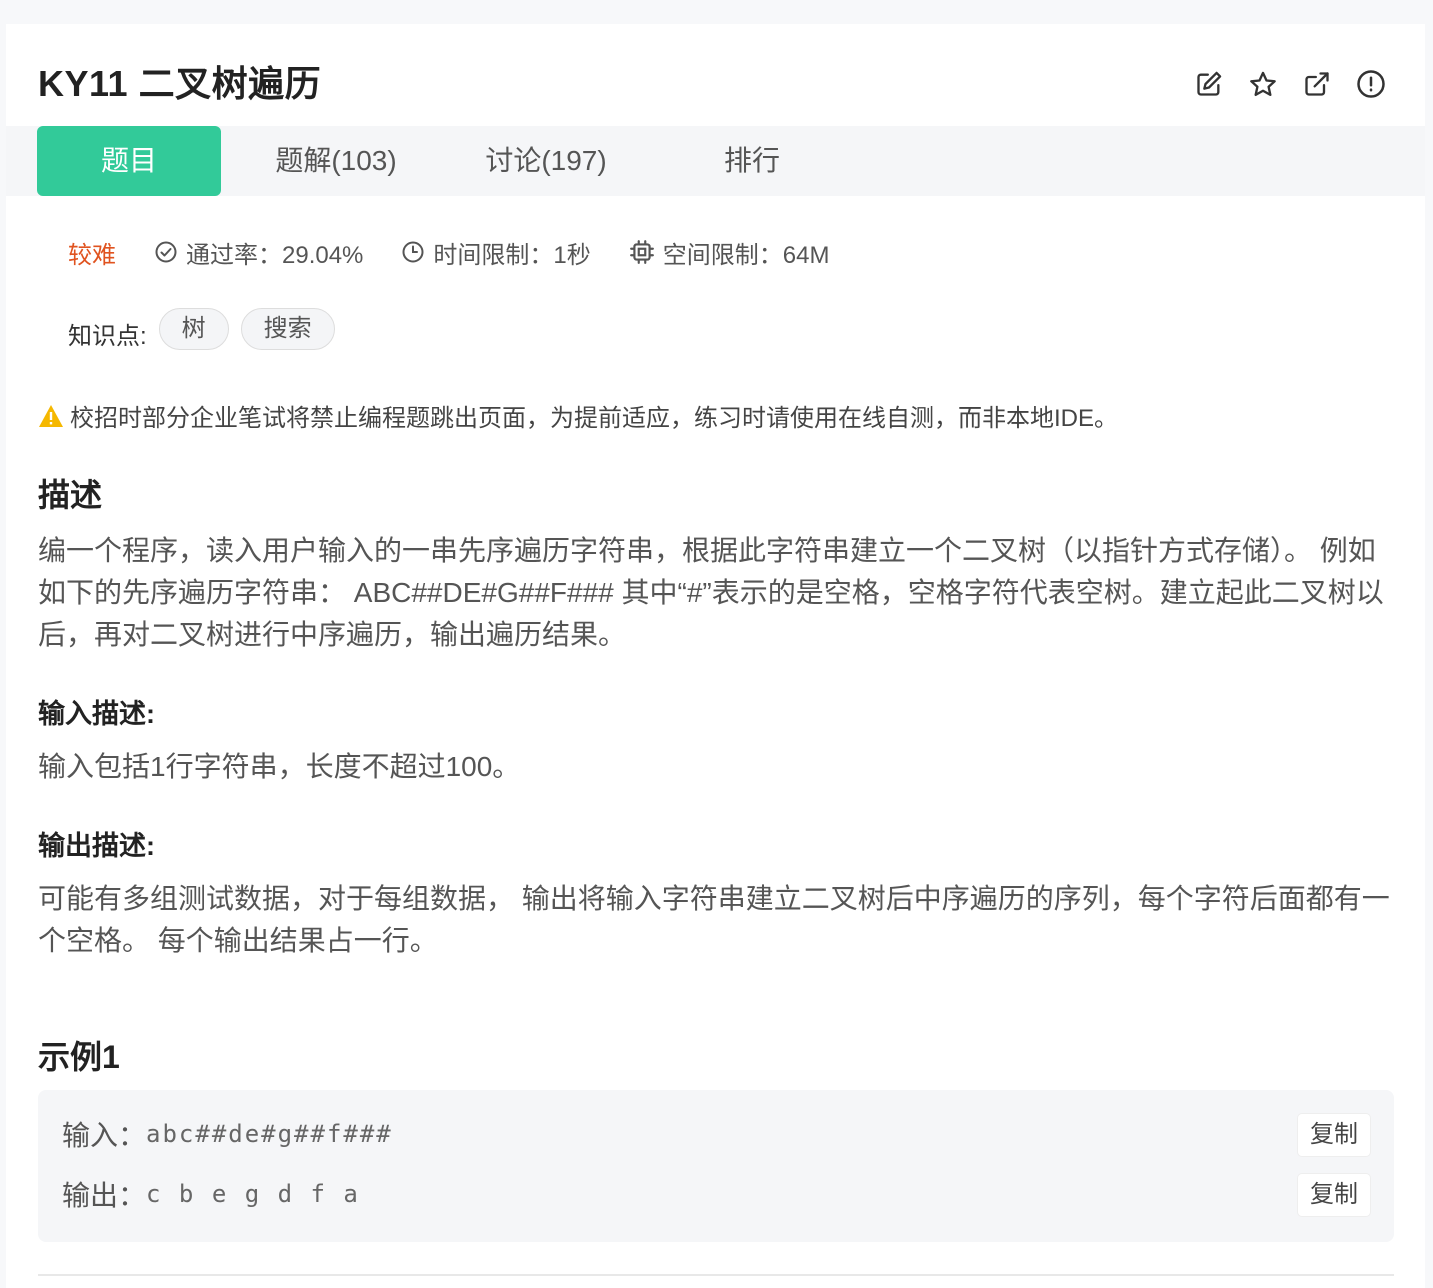 Image resolution: width=1433 pixels, height=1288 pixels. What do you see at coordinates (1263, 84) in the screenshot?
I see `star-icon` at bounding box center [1263, 84].